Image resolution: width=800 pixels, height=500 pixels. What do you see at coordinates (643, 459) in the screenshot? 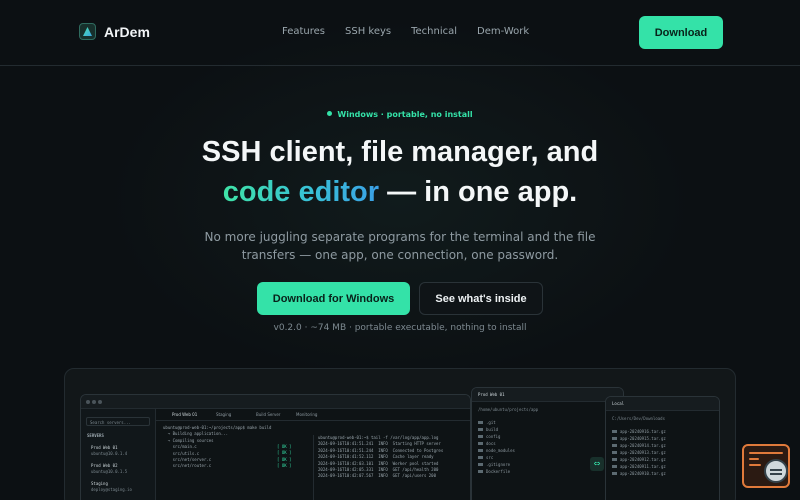
I see `file-name: app-20240912.tar.gz` at bounding box center [643, 459].